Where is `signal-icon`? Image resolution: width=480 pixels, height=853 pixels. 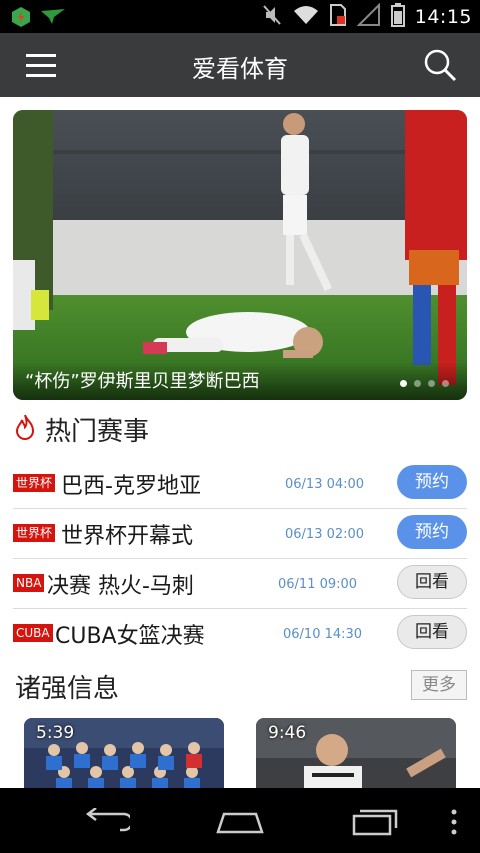
signal-icon is located at coordinates (368, 16).